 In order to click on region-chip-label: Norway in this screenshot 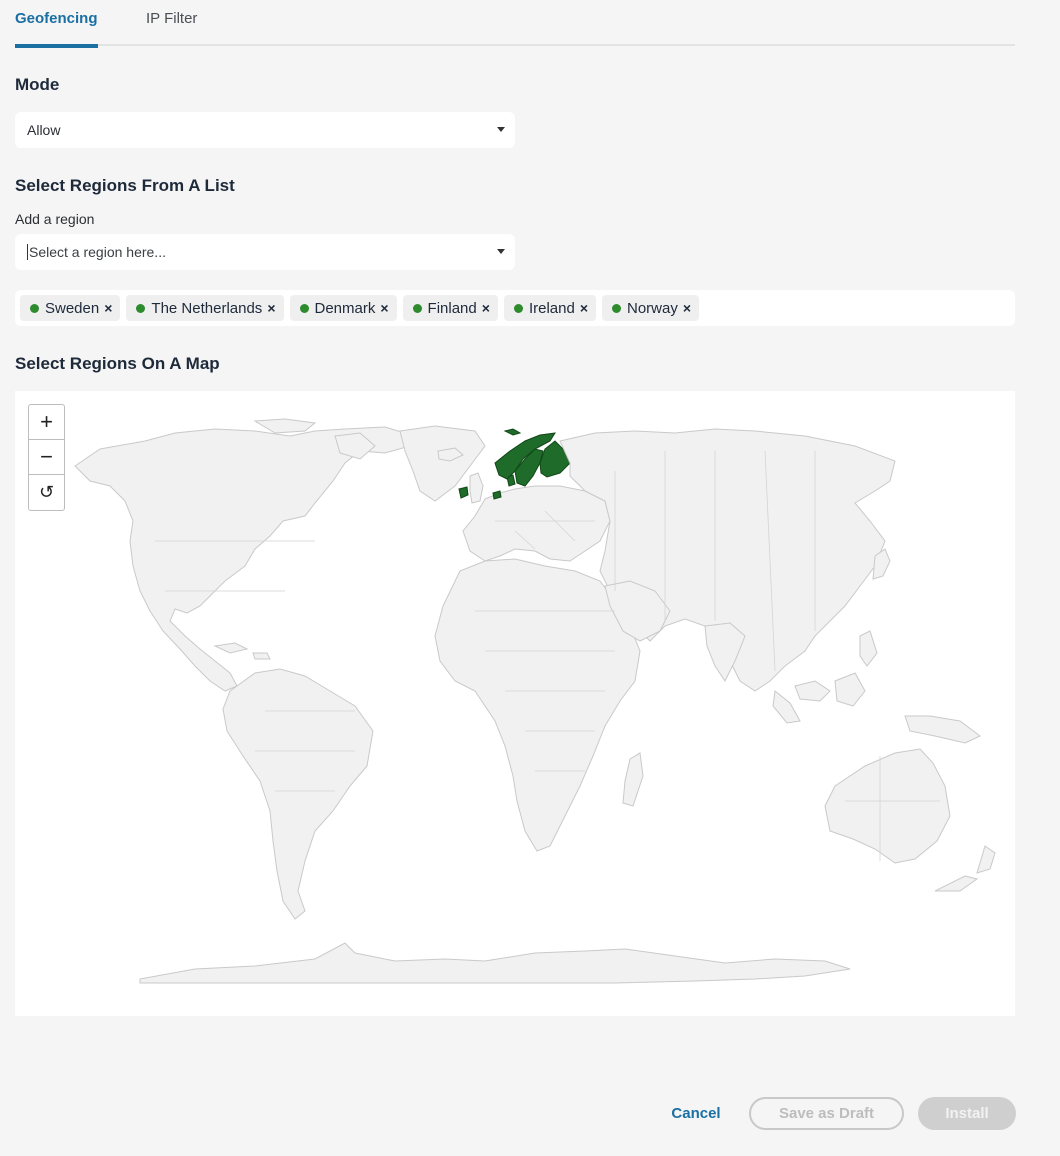, I will do `click(652, 308)`.